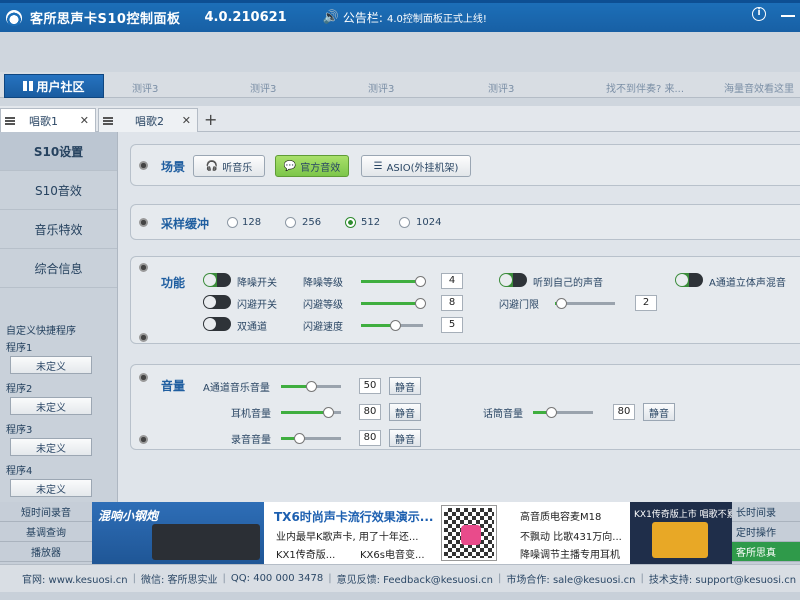  What do you see at coordinates (370, 412) in the screenshot?
I see `earphone-volume-value: 80` at bounding box center [370, 412].